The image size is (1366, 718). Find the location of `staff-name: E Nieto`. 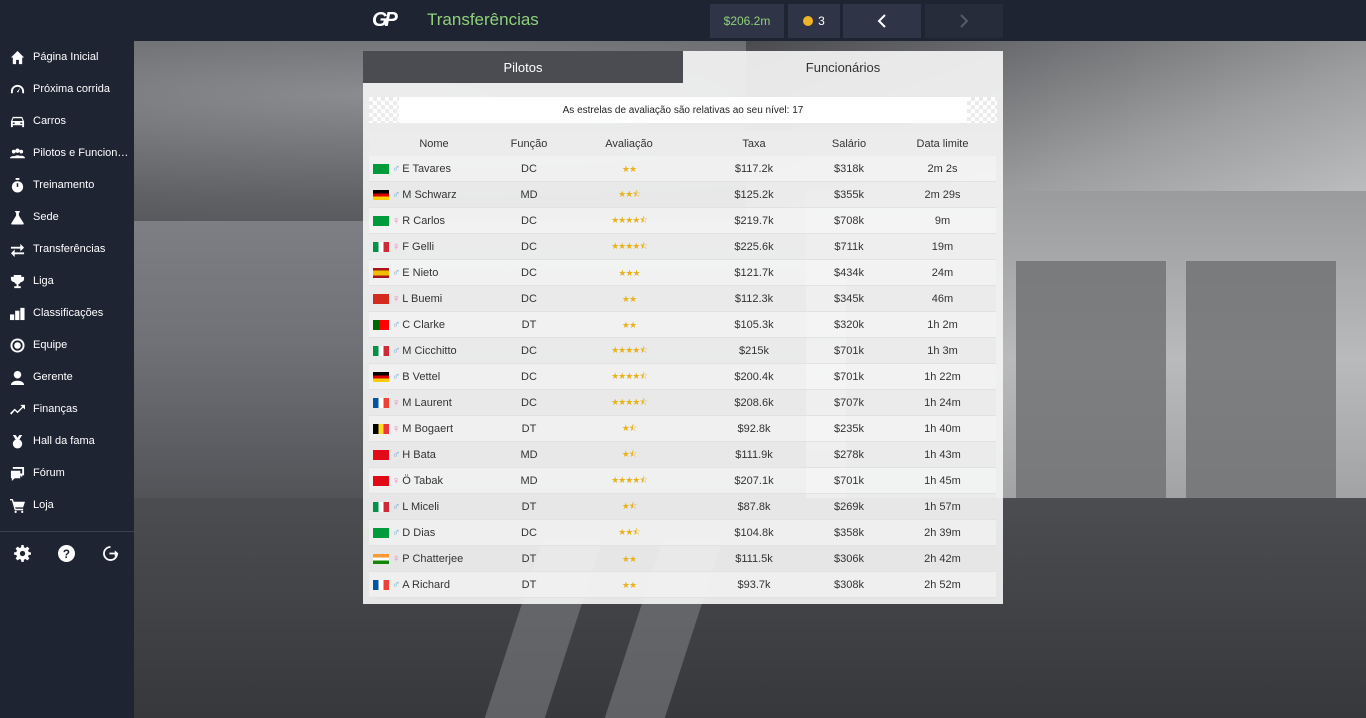

staff-name: E Nieto is located at coordinates (420, 273).